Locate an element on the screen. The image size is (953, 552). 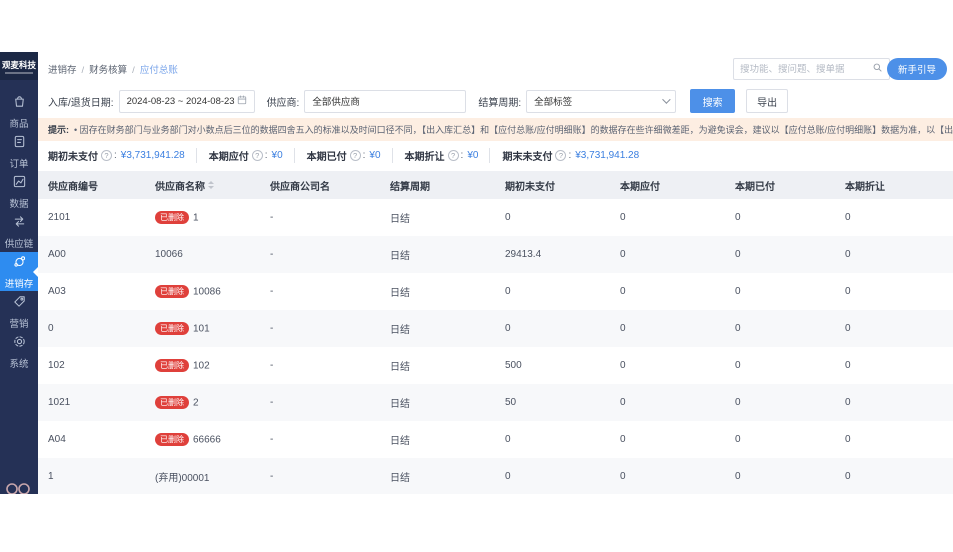
sidebar-item-data: 数据 is located at coordinates (19, 191).